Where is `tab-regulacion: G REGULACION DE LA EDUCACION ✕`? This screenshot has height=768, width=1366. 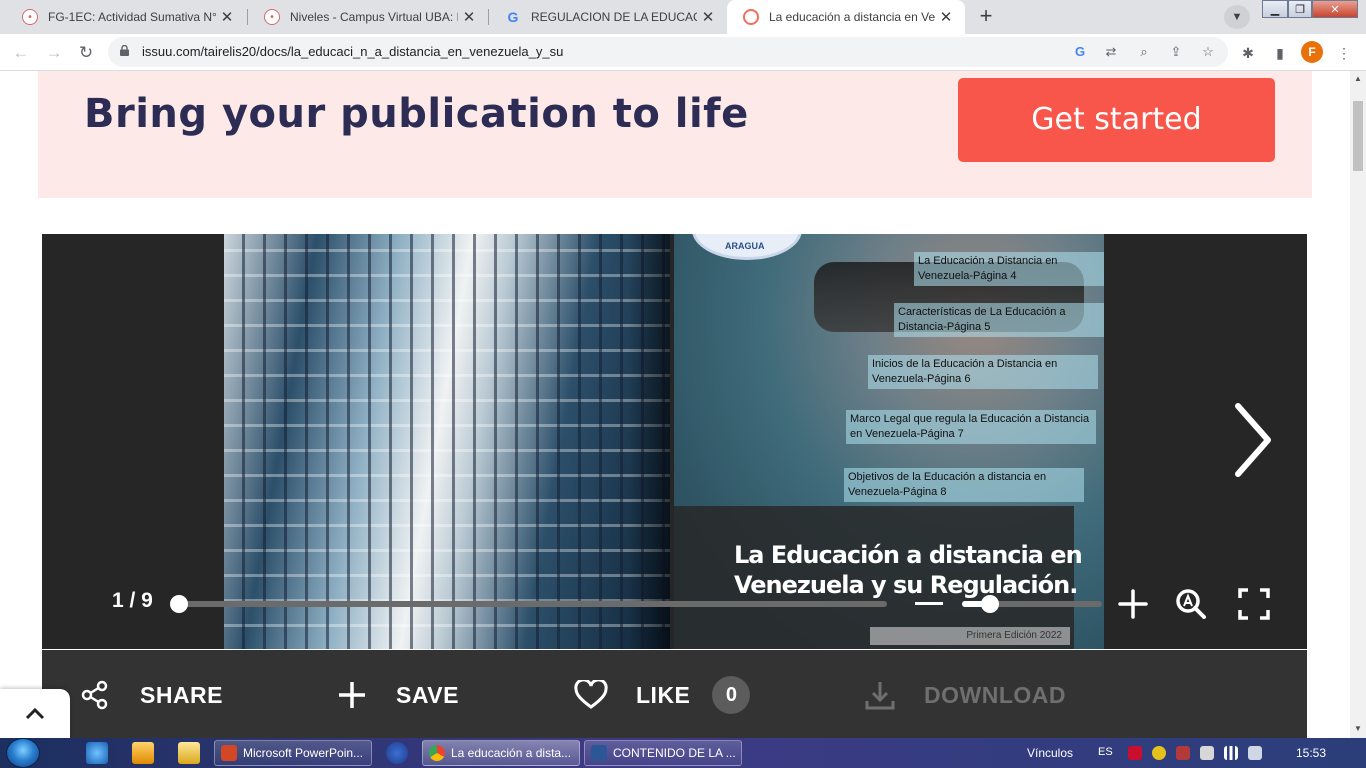 tab-regulacion: G REGULACION DE LA EDUCACION ✕ is located at coordinates (608, 17).